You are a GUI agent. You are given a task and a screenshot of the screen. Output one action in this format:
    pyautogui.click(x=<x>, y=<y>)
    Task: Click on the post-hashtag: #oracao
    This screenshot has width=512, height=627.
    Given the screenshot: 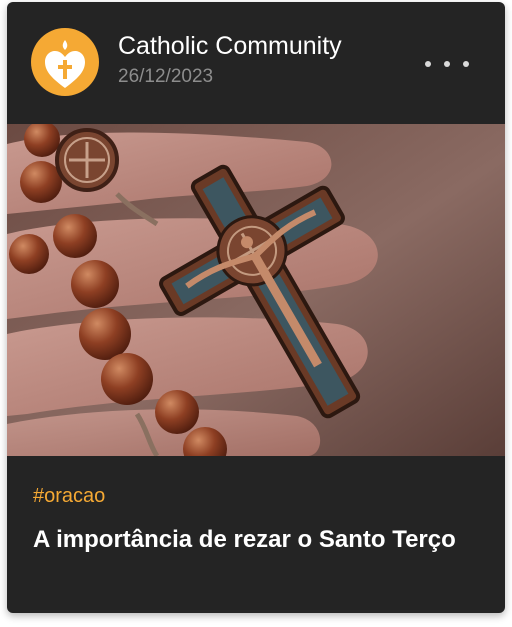 What is the action you would take?
    pyautogui.click(x=69, y=496)
    